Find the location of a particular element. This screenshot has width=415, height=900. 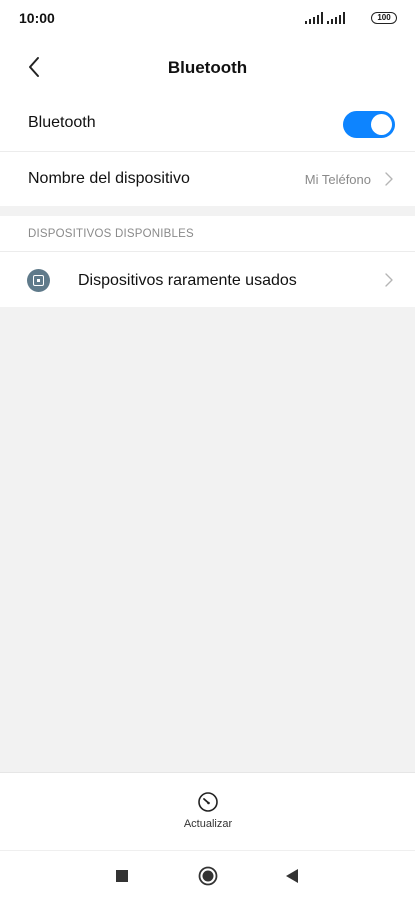

device-name-value: Mi Teléfono is located at coordinates (337, 179).